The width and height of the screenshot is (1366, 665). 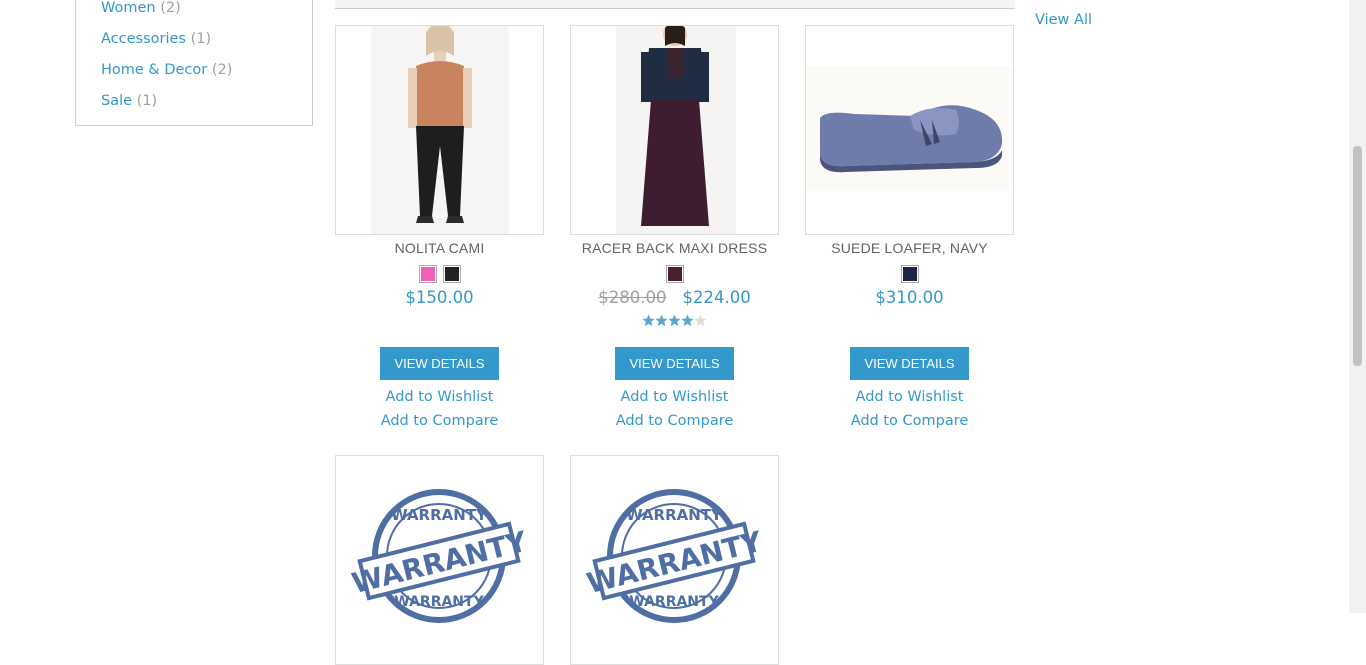 What do you see at coordinates (143, 39) in the screenshot?
I see `category-name: Accessories` at bounding box center [143, 39].